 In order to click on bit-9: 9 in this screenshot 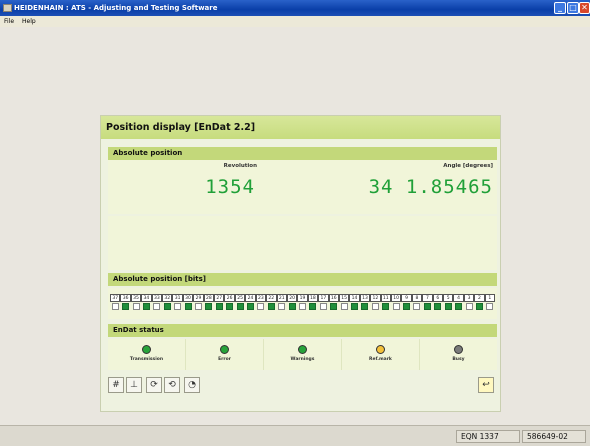, I will do `click(406, 304)`.